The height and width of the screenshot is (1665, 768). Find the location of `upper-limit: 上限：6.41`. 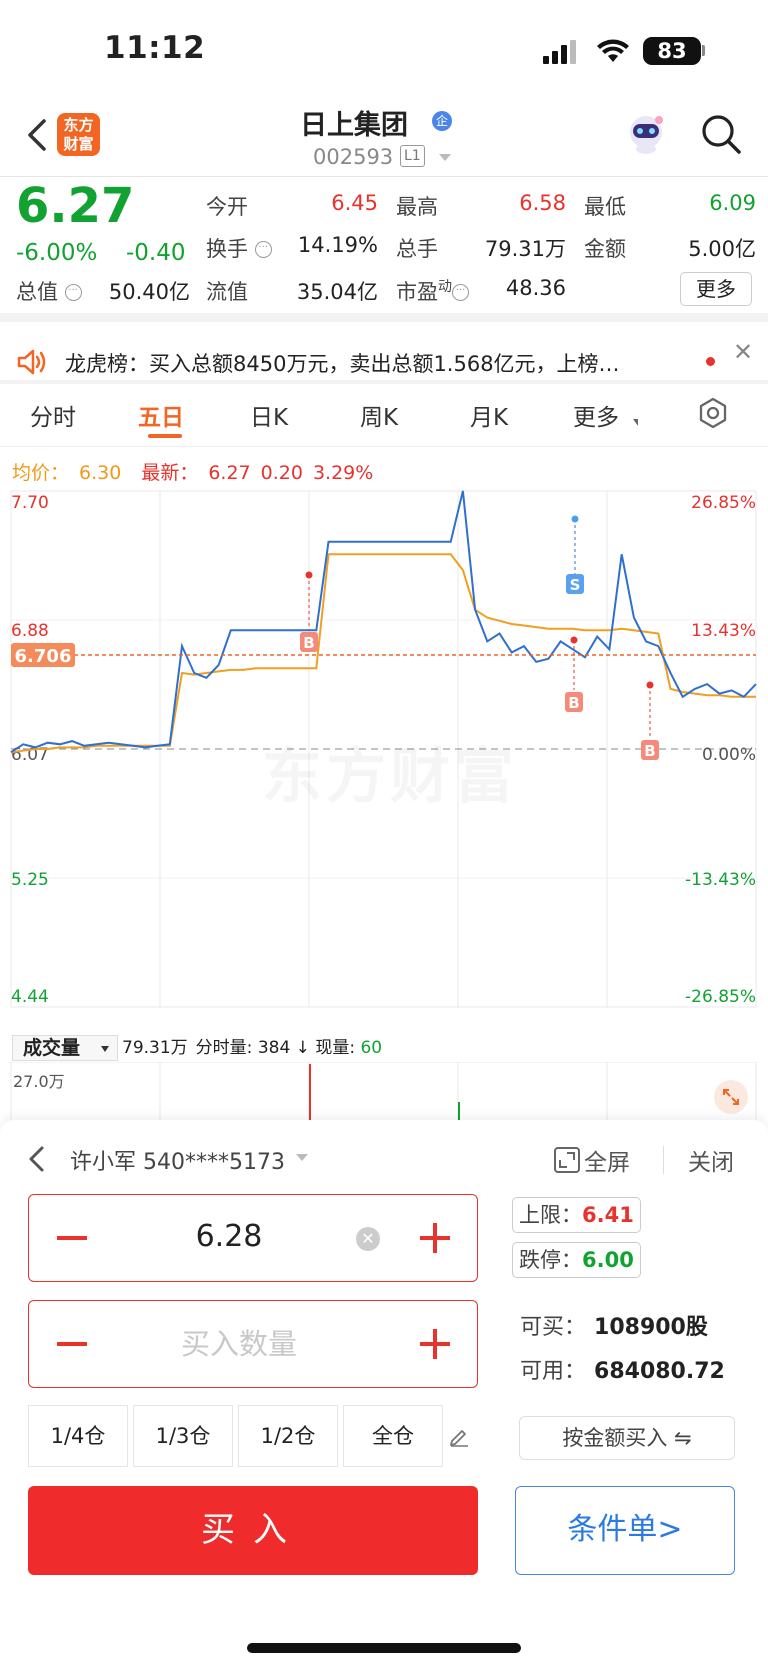

upper-limit: 上限：6.41 is located at coordinates (576, 1215).